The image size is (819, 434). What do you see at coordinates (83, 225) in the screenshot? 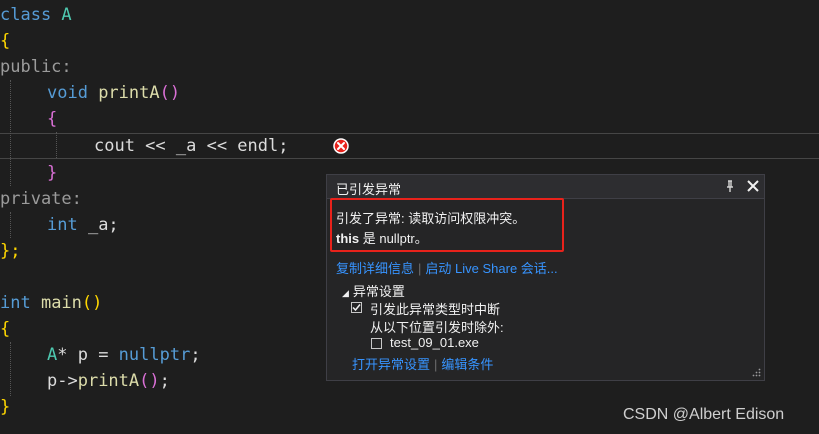
I see `code-line-9: int _a;` at bounding box center [83, 225].